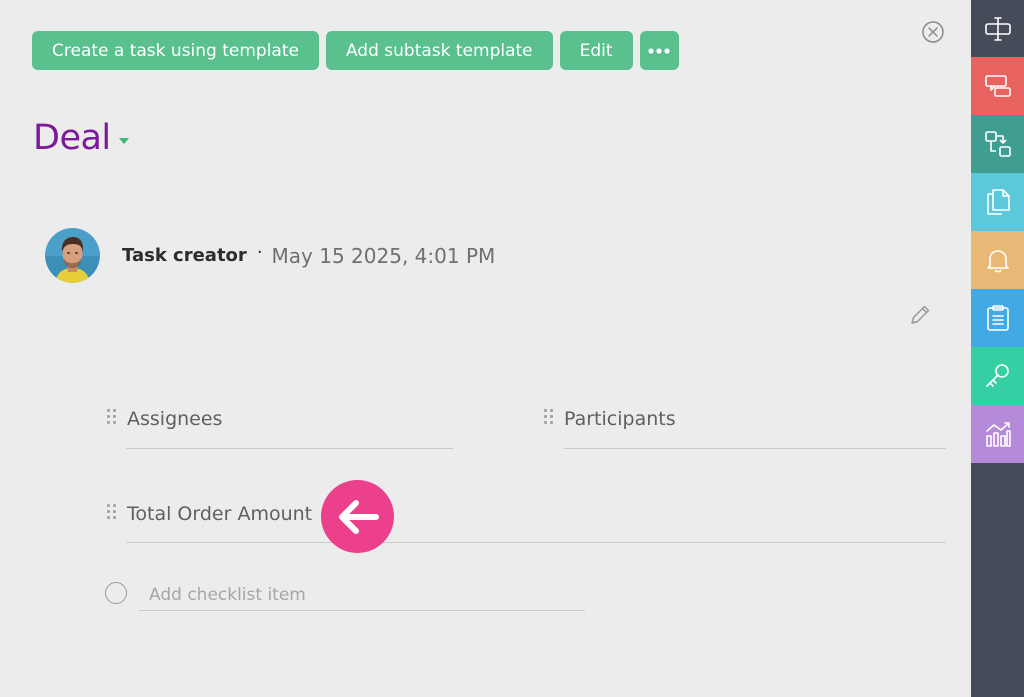 The height and width of the screenshot is (697, 1024). What do you see at coordinates (289, 448) in the screenshot?
I see `assignees-underline` at bounding box center [289, 448].